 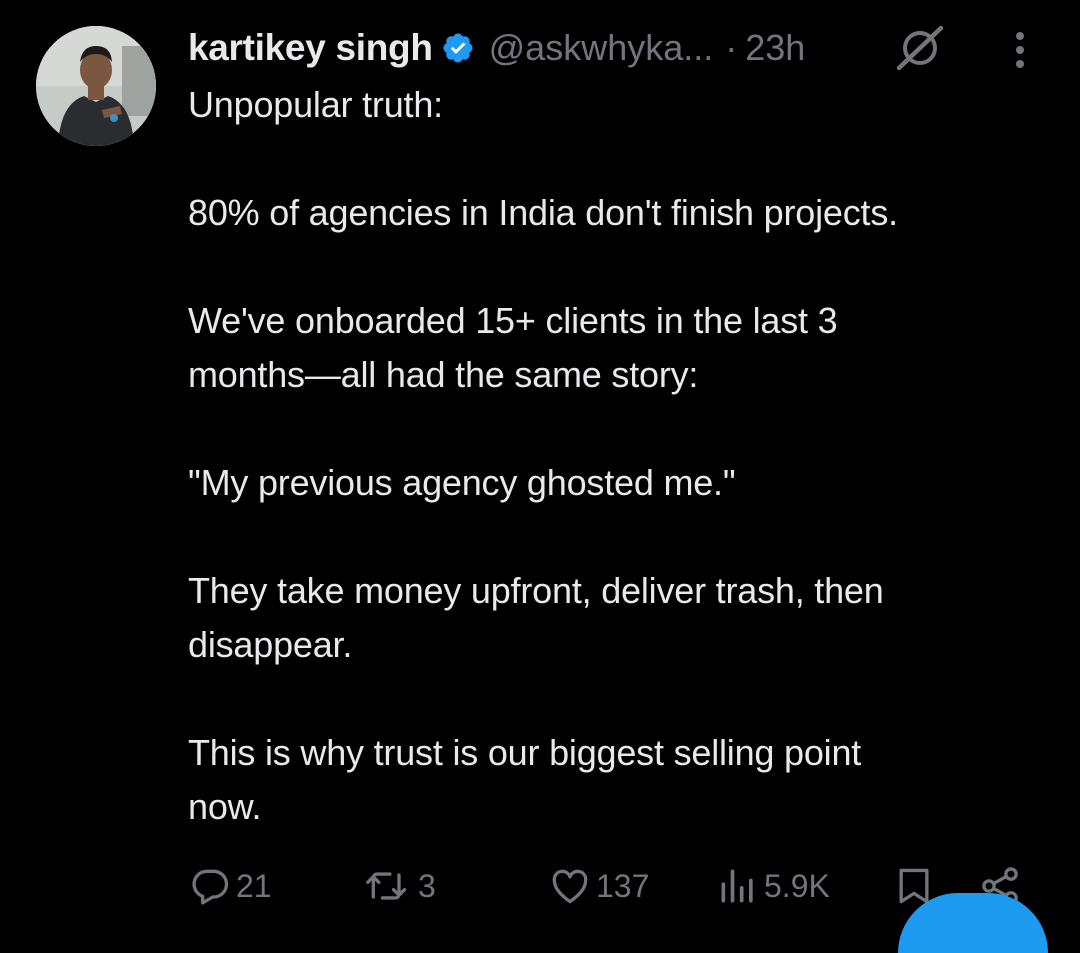 I want to click on author-avatar, so click(x=96, y=86).